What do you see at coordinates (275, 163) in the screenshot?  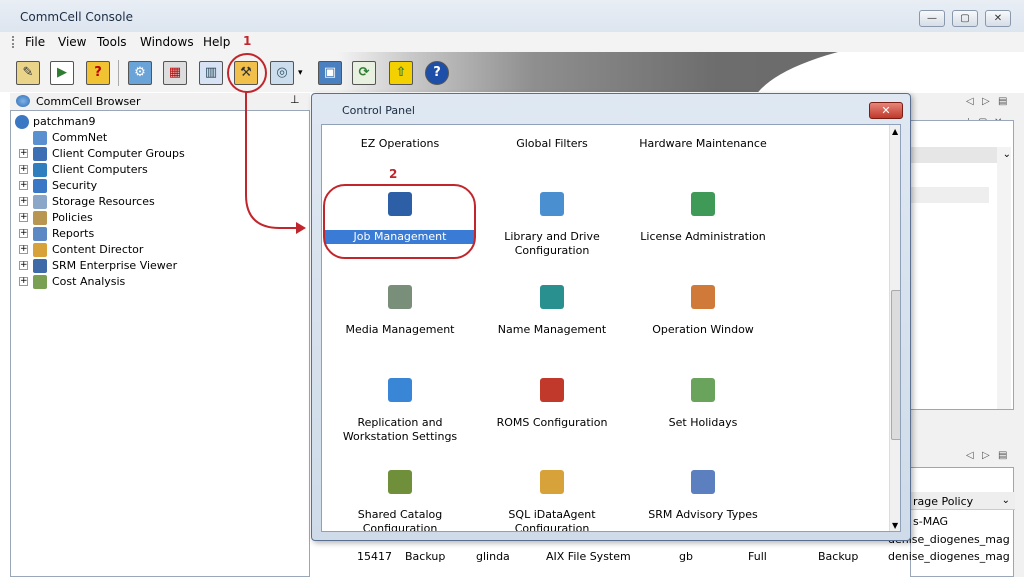 I see `annotation-arrow` at bounding box center [275, 163].